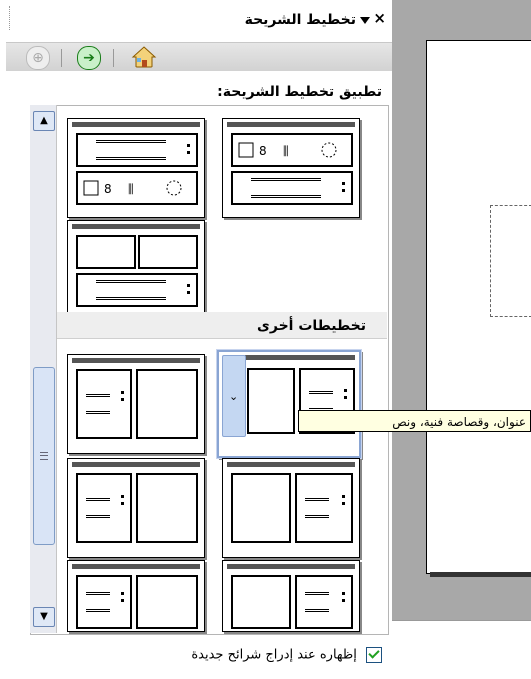 The height and width of the screenshot is (679, 531). What do you see at coordinates (510, 261) in the screenshot?
I see `slide-placeholder` at bounding box center [510, 261].